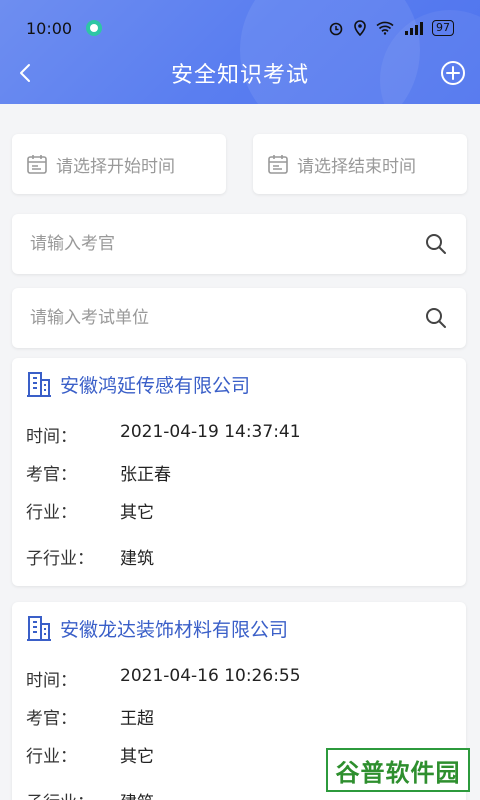  I want to click on time-value: 2021-04-19 14:37:41, so click(210, 432).